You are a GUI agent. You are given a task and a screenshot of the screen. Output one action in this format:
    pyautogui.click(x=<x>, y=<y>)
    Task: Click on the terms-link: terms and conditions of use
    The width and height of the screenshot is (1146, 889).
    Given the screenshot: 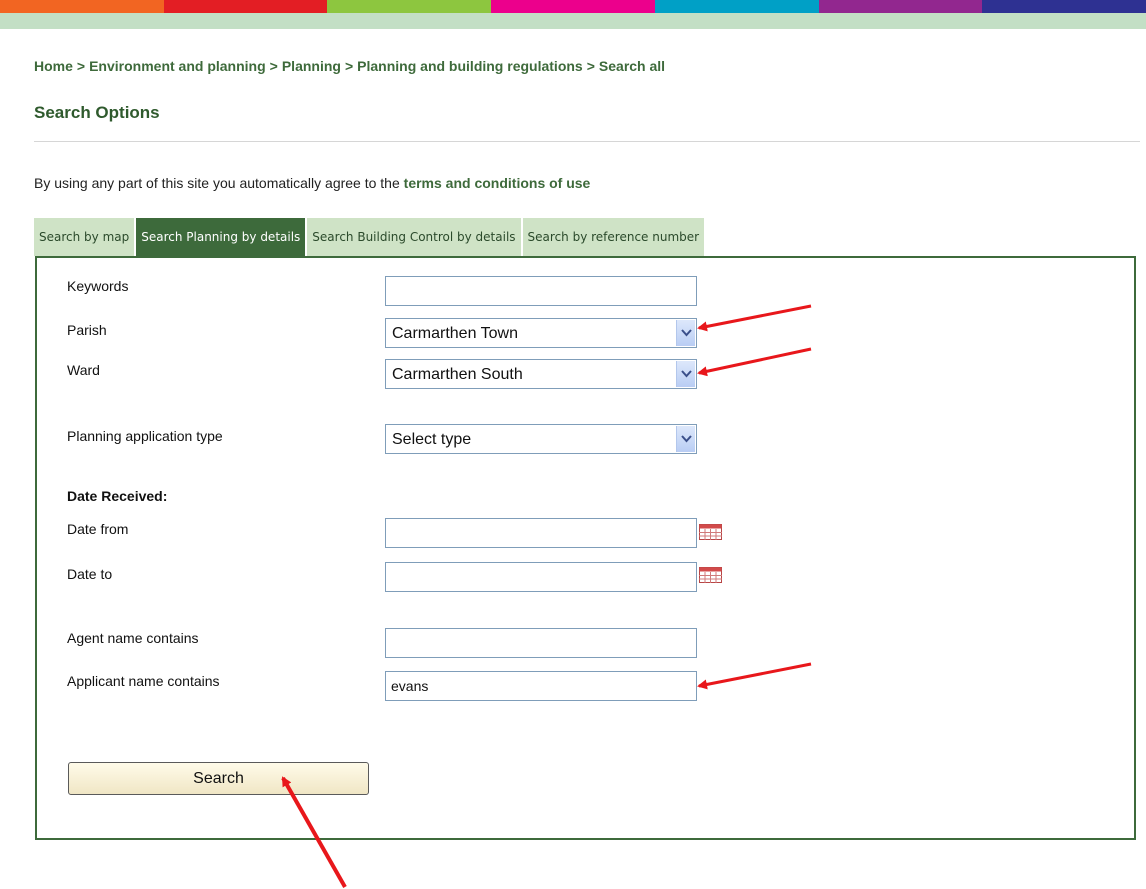 What is the action you would take?
    pyautogui.click(x=497, y=183)
    